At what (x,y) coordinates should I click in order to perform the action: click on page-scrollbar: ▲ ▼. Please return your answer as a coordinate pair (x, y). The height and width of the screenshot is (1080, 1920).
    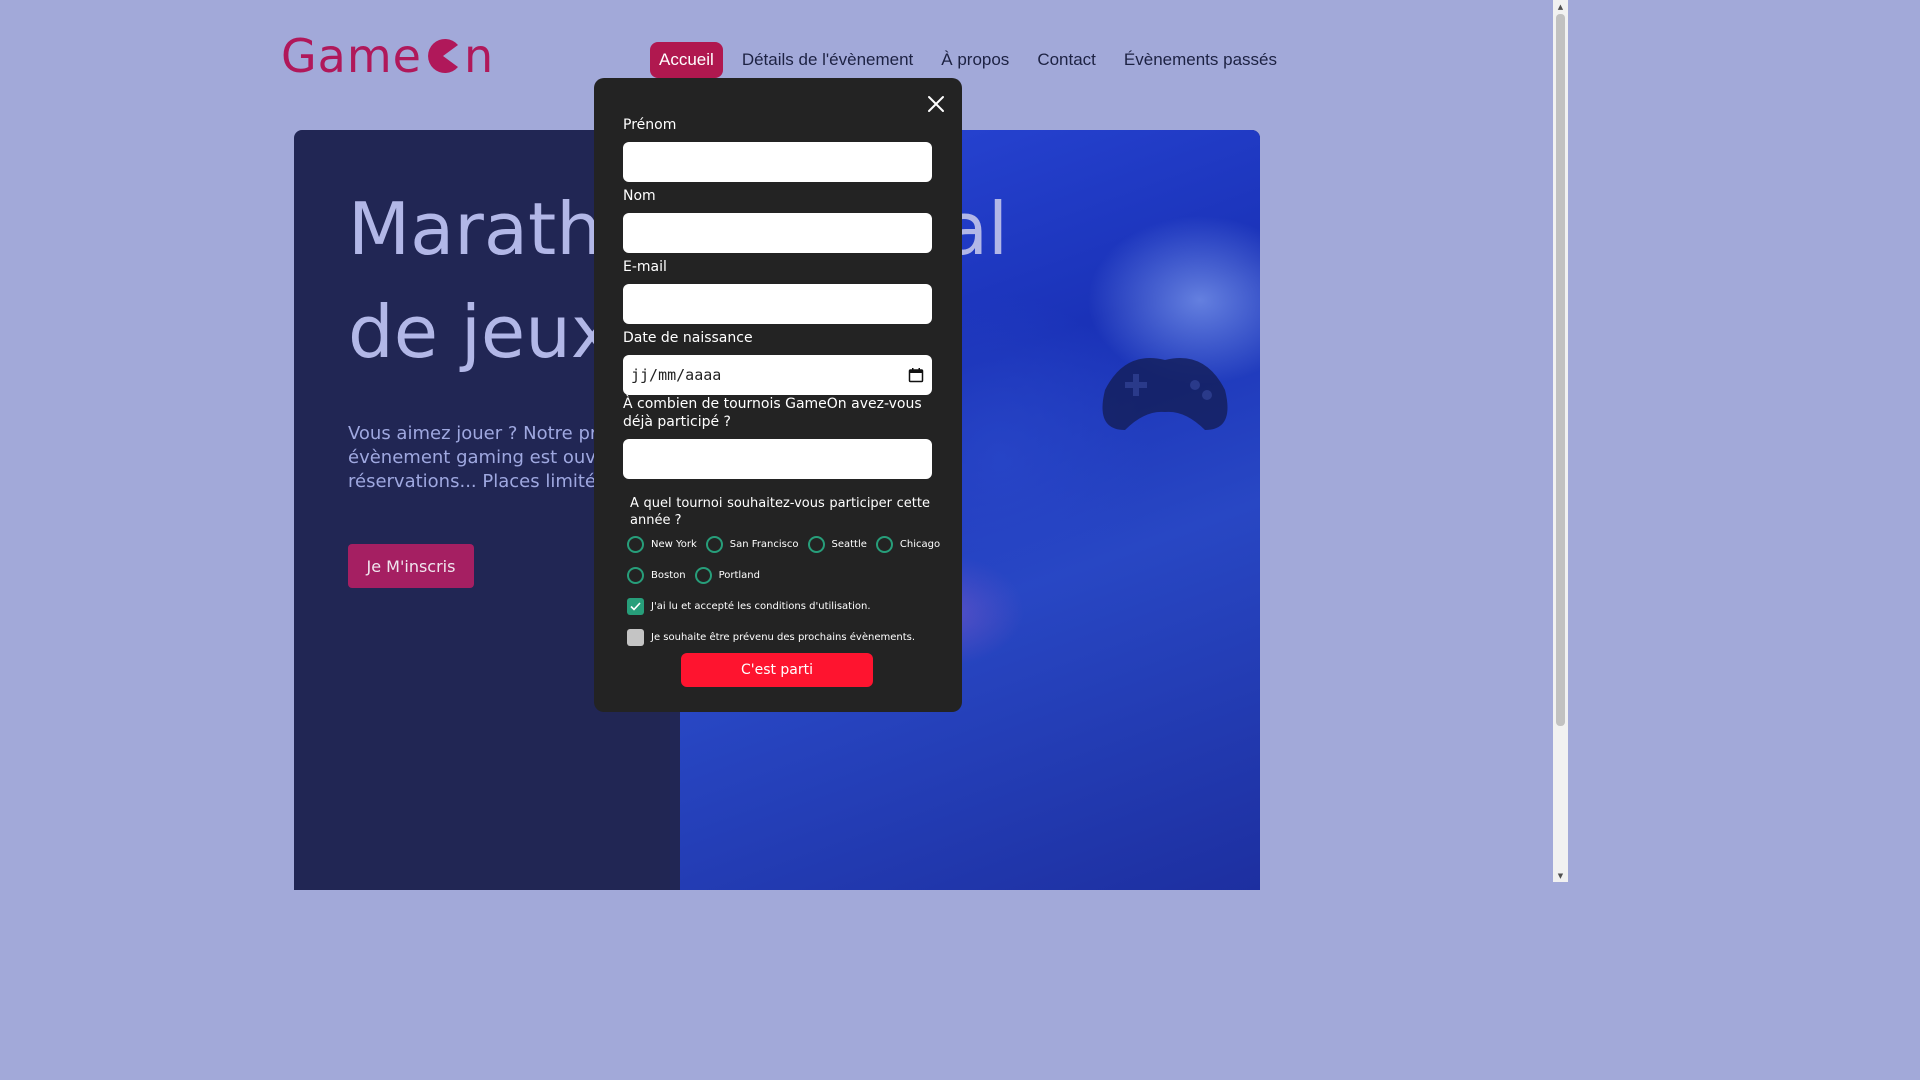
    Looking at the image, I should click on (1560, 441).